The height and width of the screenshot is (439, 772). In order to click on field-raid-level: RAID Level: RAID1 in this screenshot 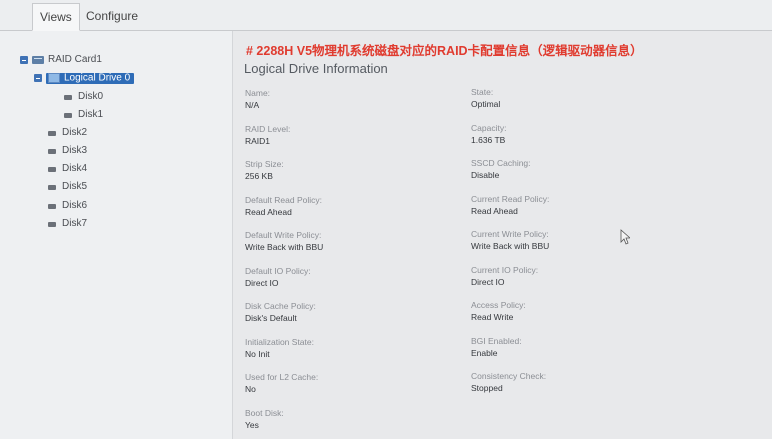, I will do `click(267, 135)`.